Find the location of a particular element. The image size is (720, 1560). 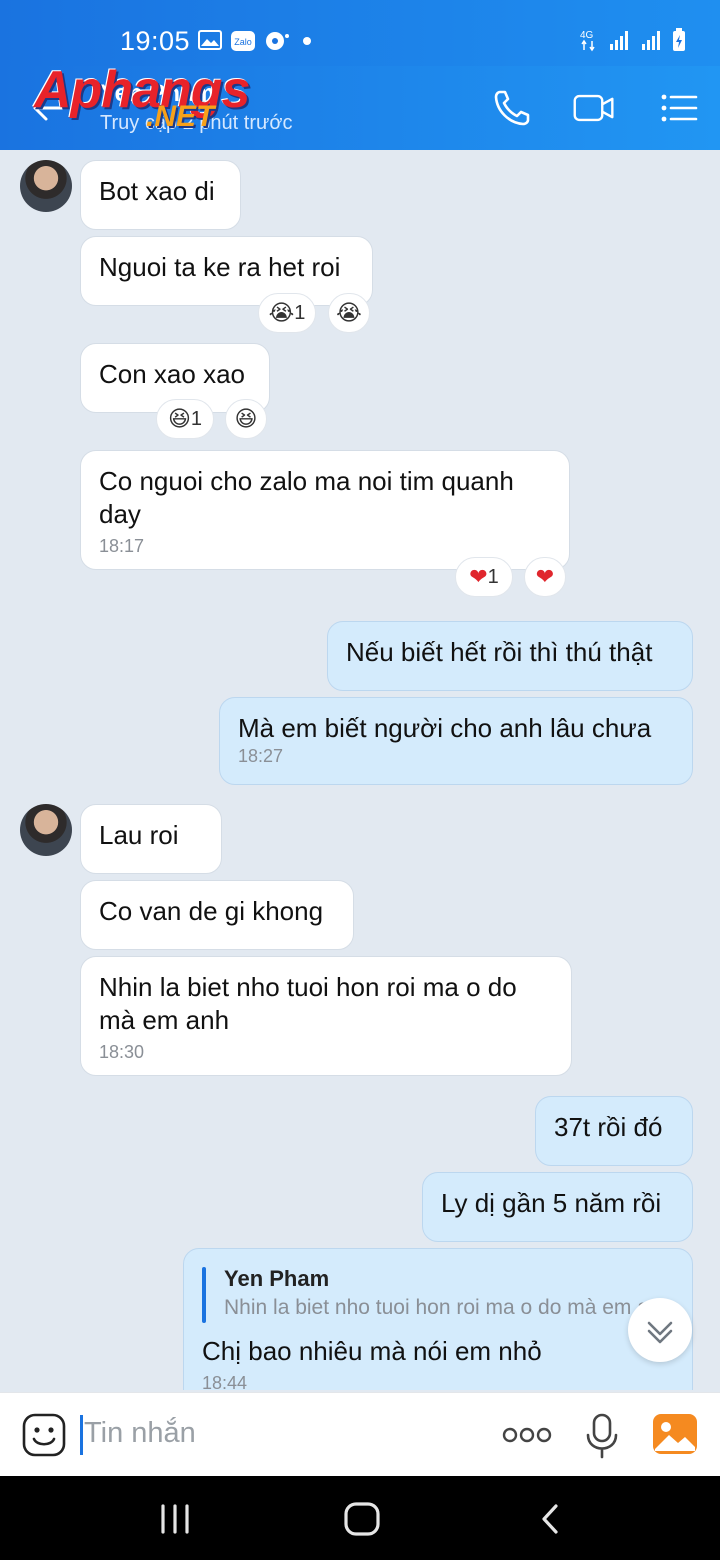

zalo-notification-icon: Zalo is located at coordinates (243, 41).